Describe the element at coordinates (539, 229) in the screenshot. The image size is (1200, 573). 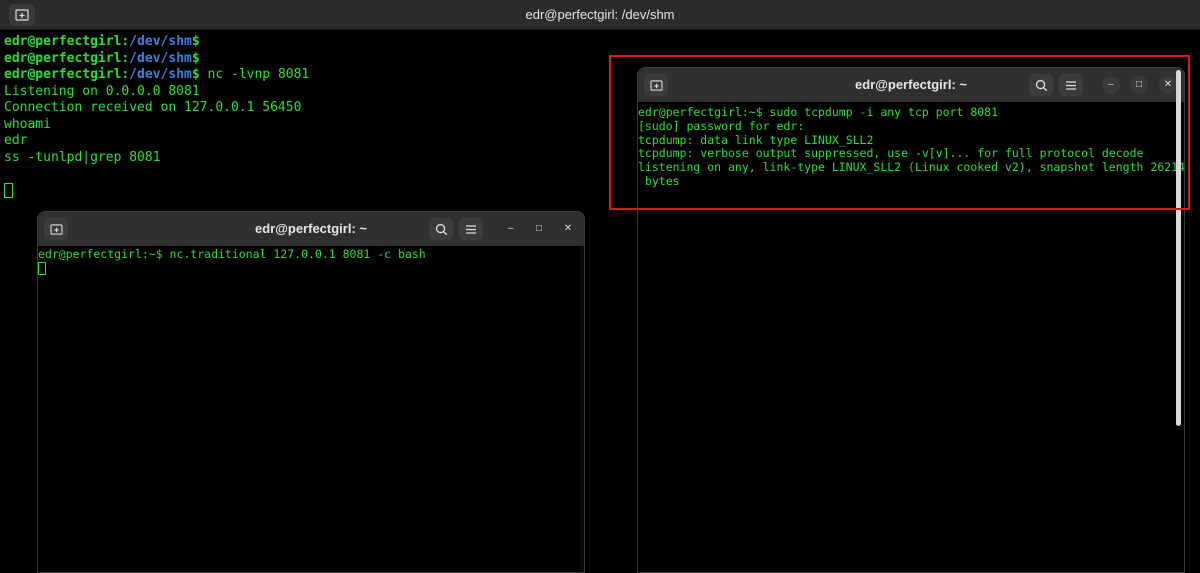
I see `maximize-button: □` at that location.